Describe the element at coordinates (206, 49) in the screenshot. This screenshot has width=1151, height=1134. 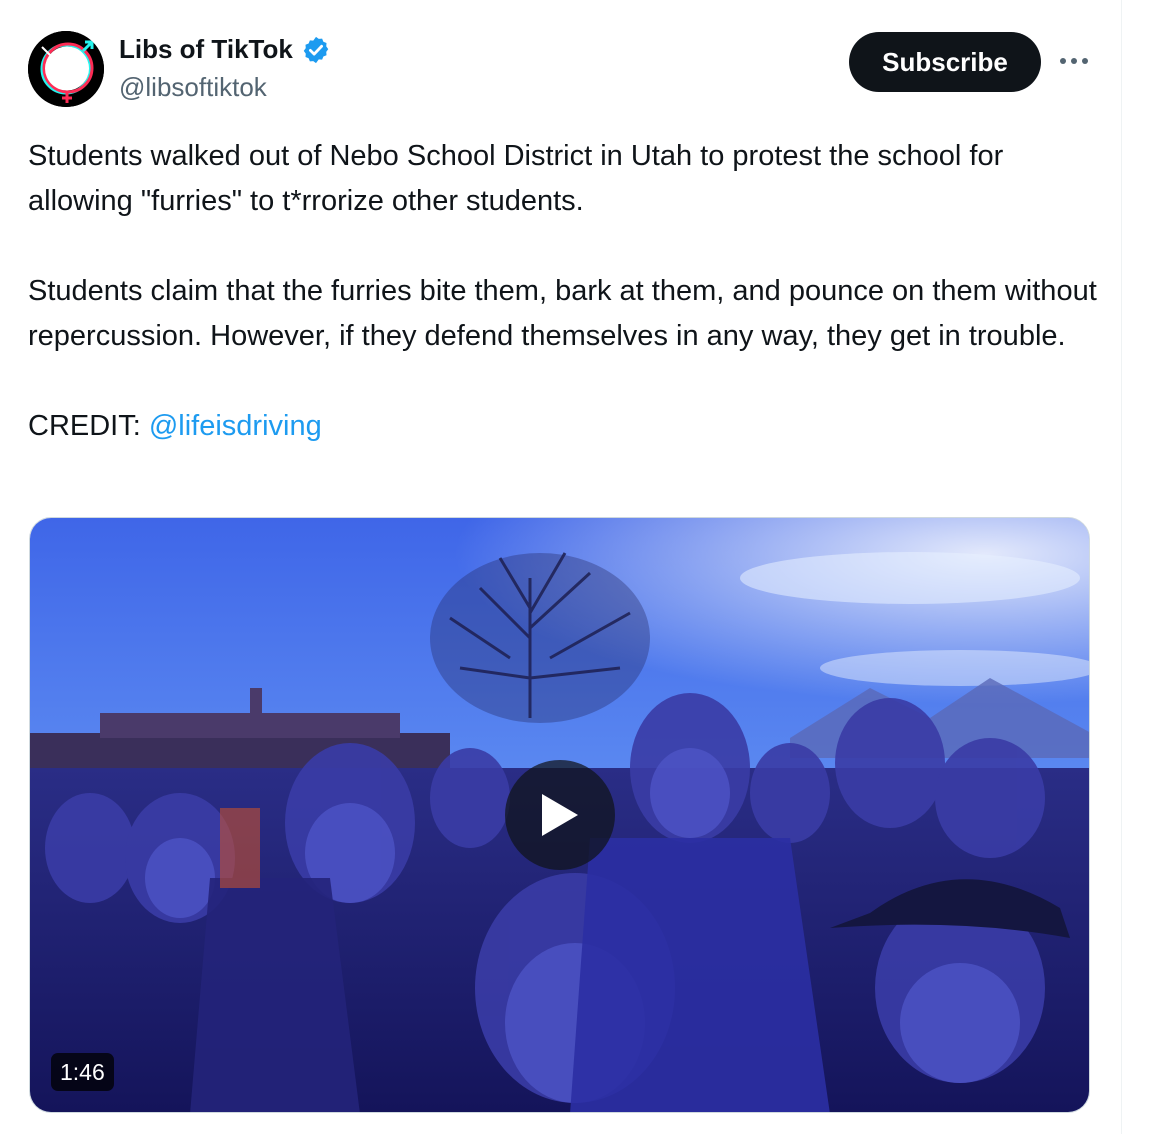
I see `author-name-text: Libs of TikTok` at that location.